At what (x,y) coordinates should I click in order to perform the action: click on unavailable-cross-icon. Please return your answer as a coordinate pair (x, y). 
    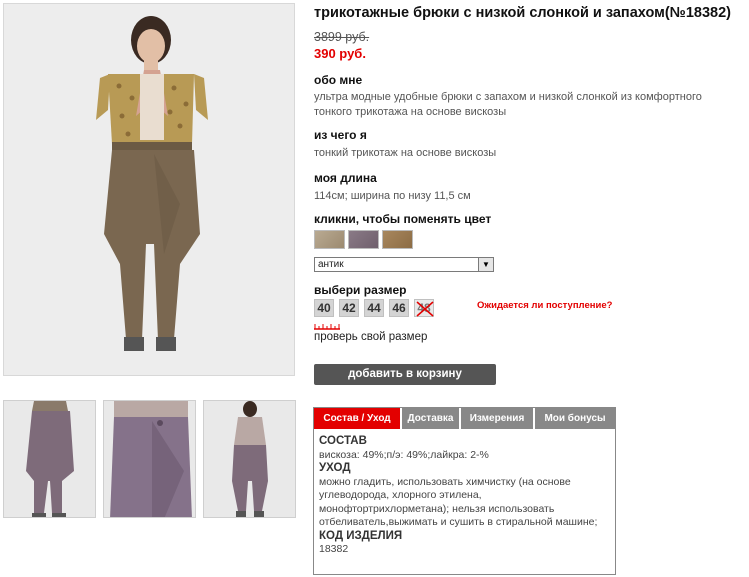
    Looking at the image, I should click on (425, 309).